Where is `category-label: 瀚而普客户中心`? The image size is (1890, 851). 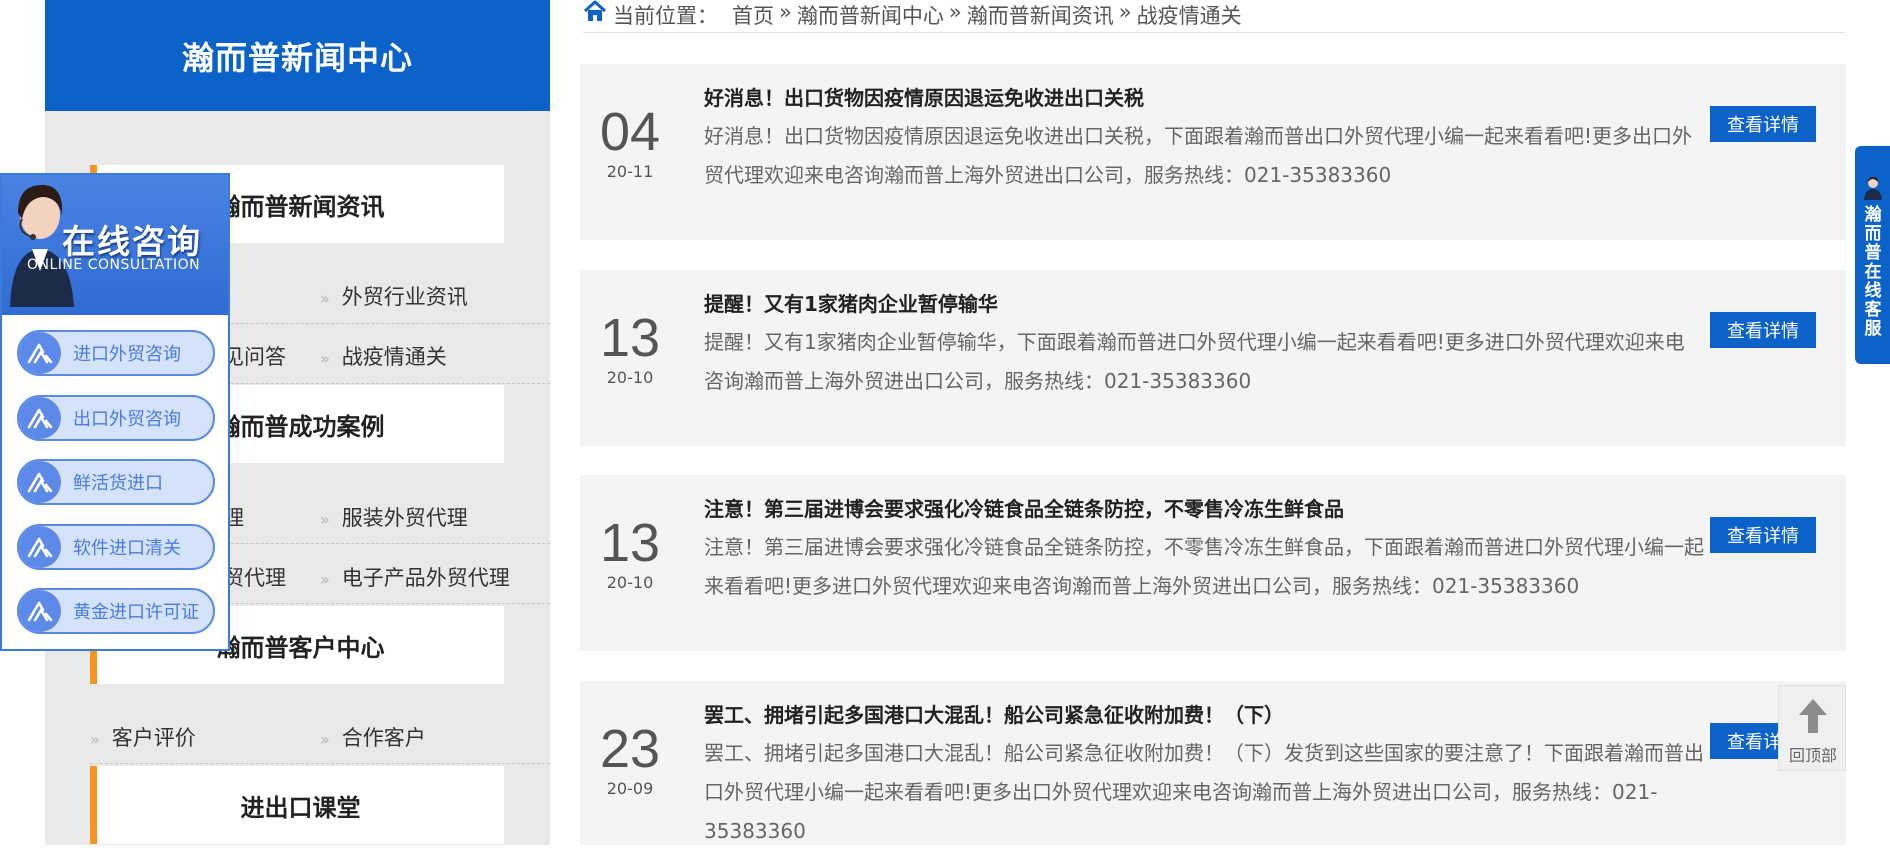 category-label: 瀚而普客户中心 is located at coordinates (300, 647).